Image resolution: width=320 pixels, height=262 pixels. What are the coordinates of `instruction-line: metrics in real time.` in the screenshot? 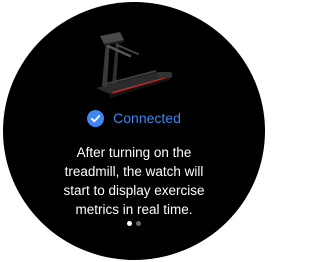 It's located at (134, 209).